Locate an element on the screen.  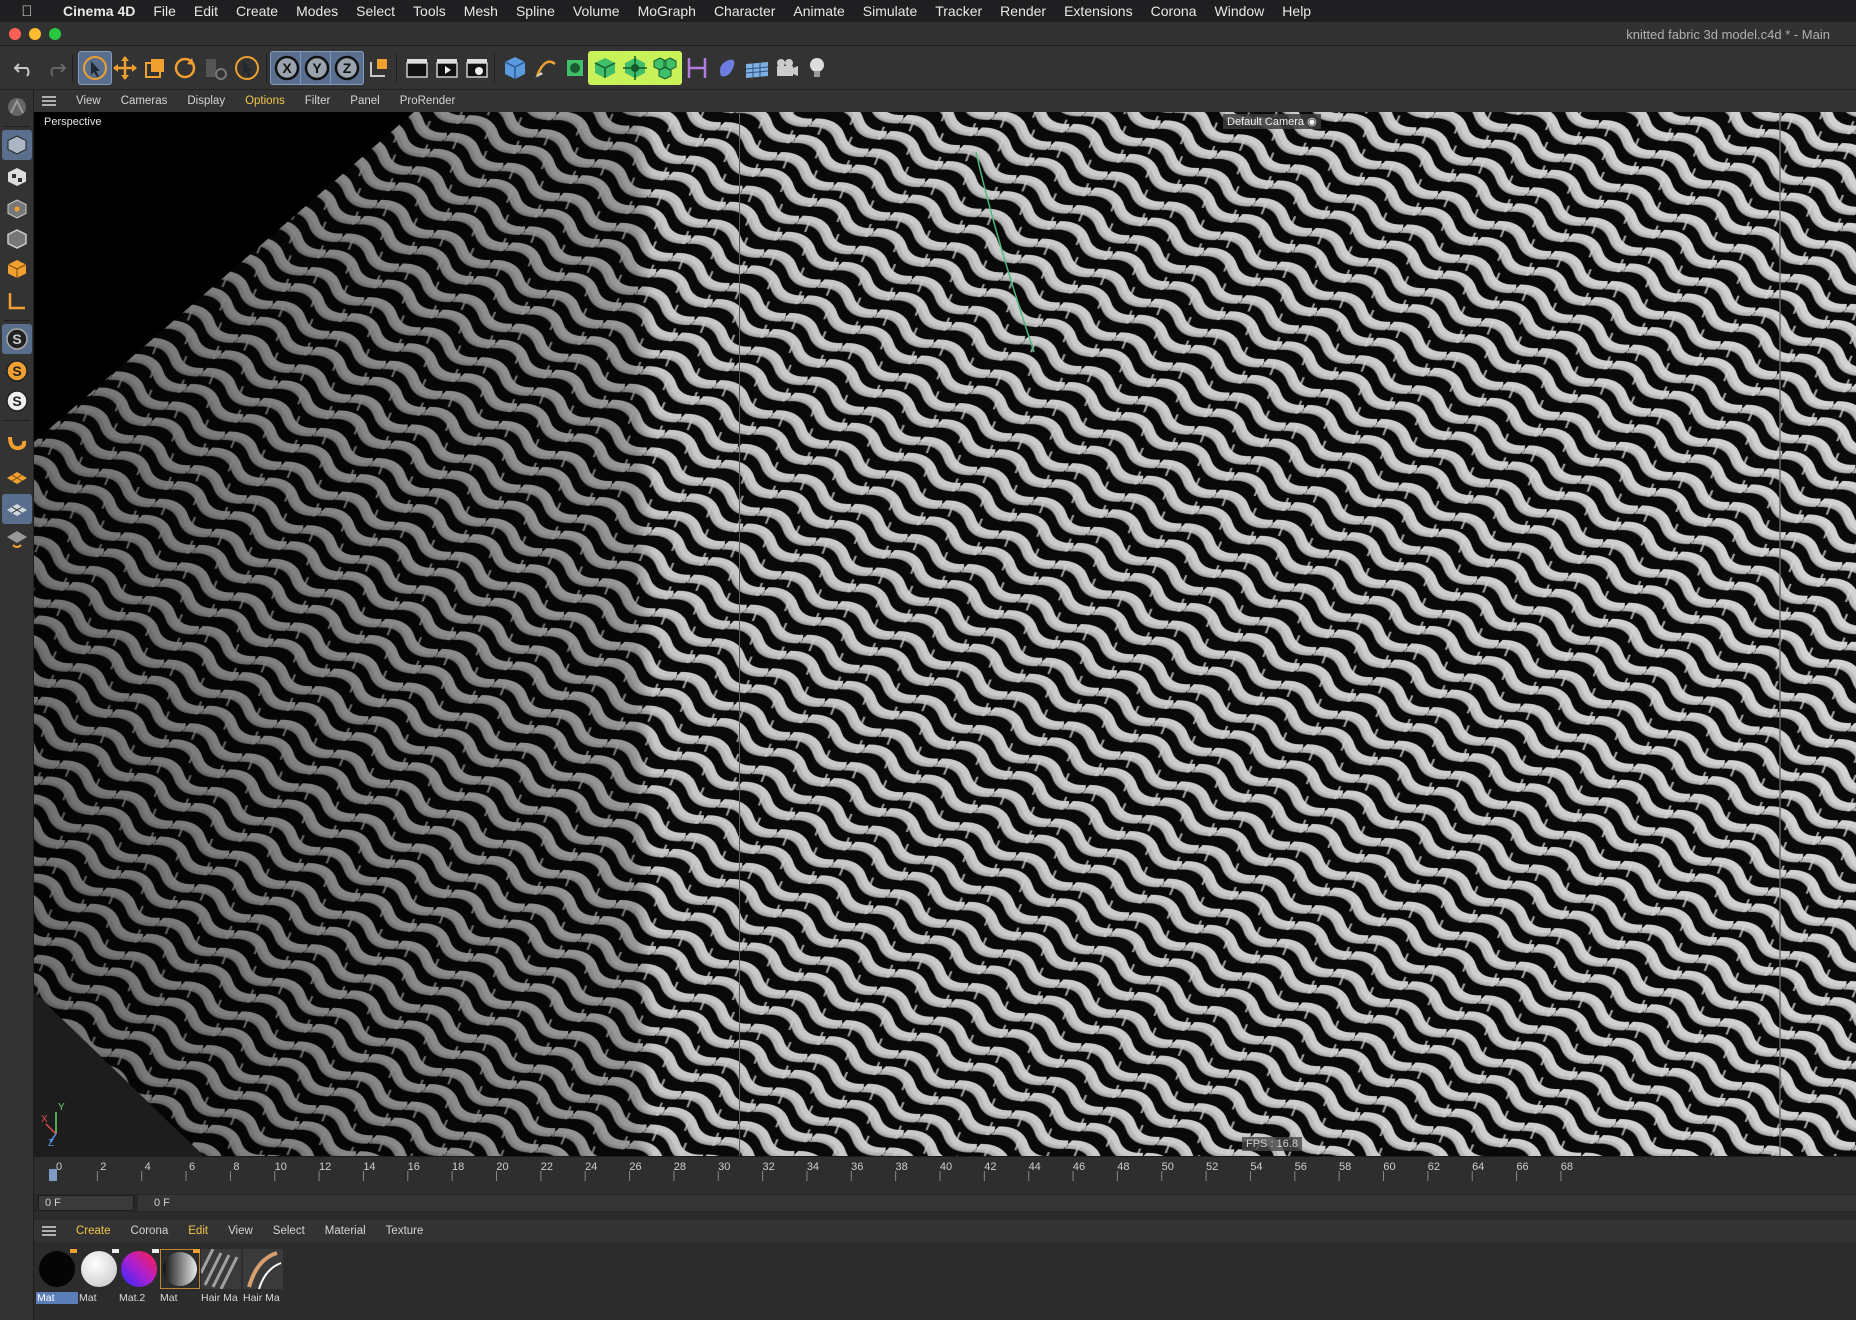
floor-button is located at coordinates (757, 68).